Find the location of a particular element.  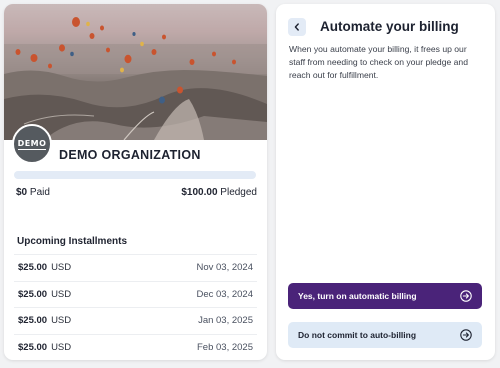

chevron-left-icon is located at coordinates (296, 27).